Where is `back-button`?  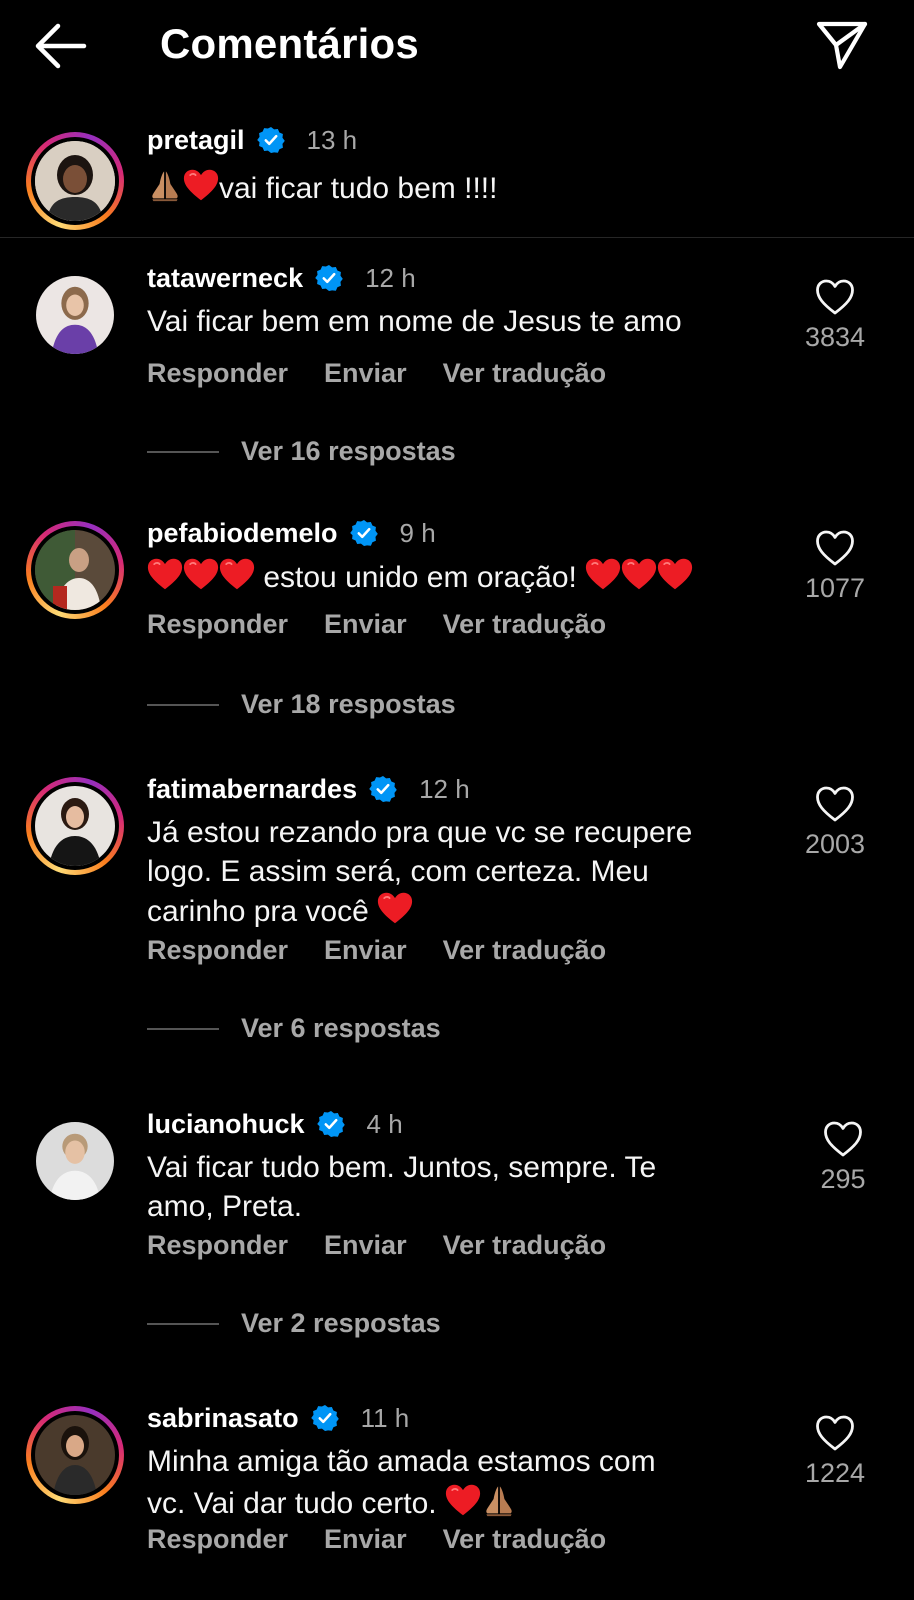 back-button is located at coordinates (61, 46).